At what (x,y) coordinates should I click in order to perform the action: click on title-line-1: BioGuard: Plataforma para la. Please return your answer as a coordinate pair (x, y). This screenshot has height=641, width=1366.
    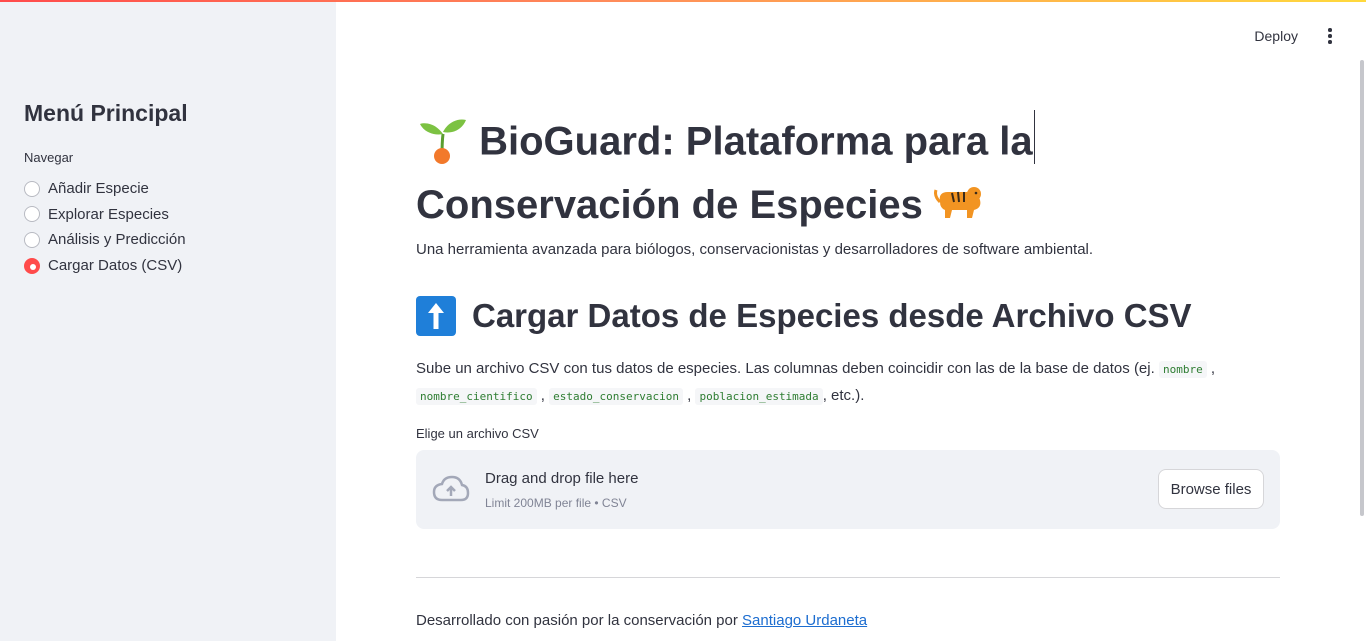
    Looking at the image, I should click on (756, 141).